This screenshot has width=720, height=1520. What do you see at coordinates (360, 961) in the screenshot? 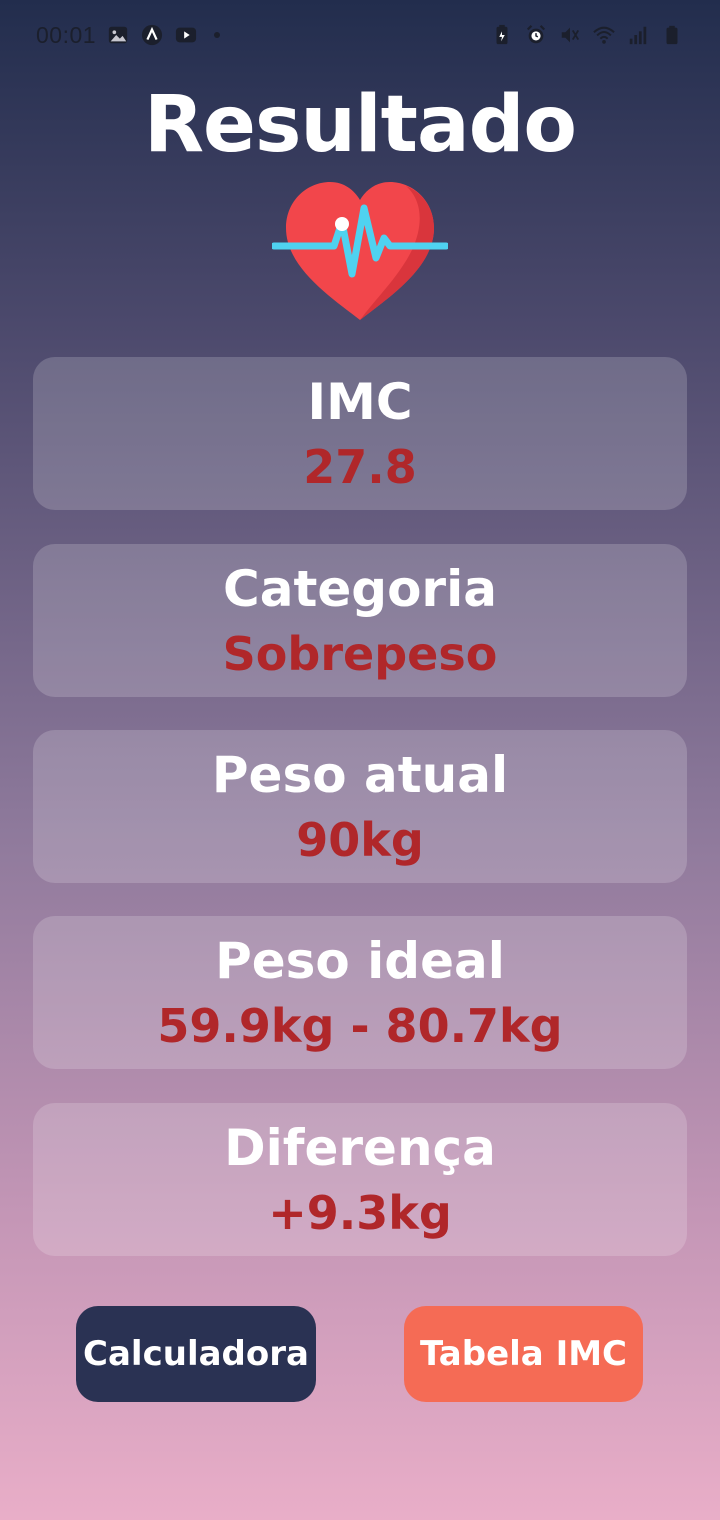
I see `ideal-weight-label: Peso ideal` at bounding box center [360, 961].